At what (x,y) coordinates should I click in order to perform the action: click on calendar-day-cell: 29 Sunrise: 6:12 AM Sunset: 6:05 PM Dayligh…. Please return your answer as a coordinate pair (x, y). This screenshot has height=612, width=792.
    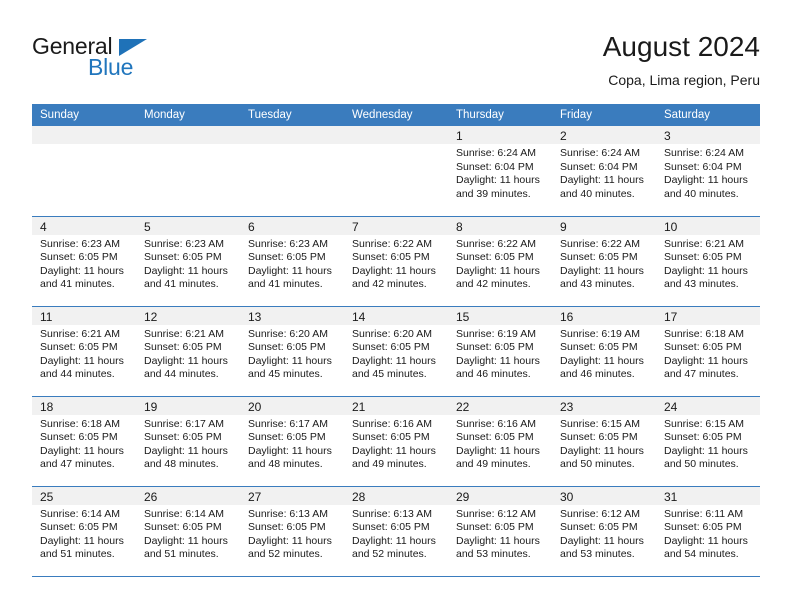
    Looking at the image, I should click on (500, 531).